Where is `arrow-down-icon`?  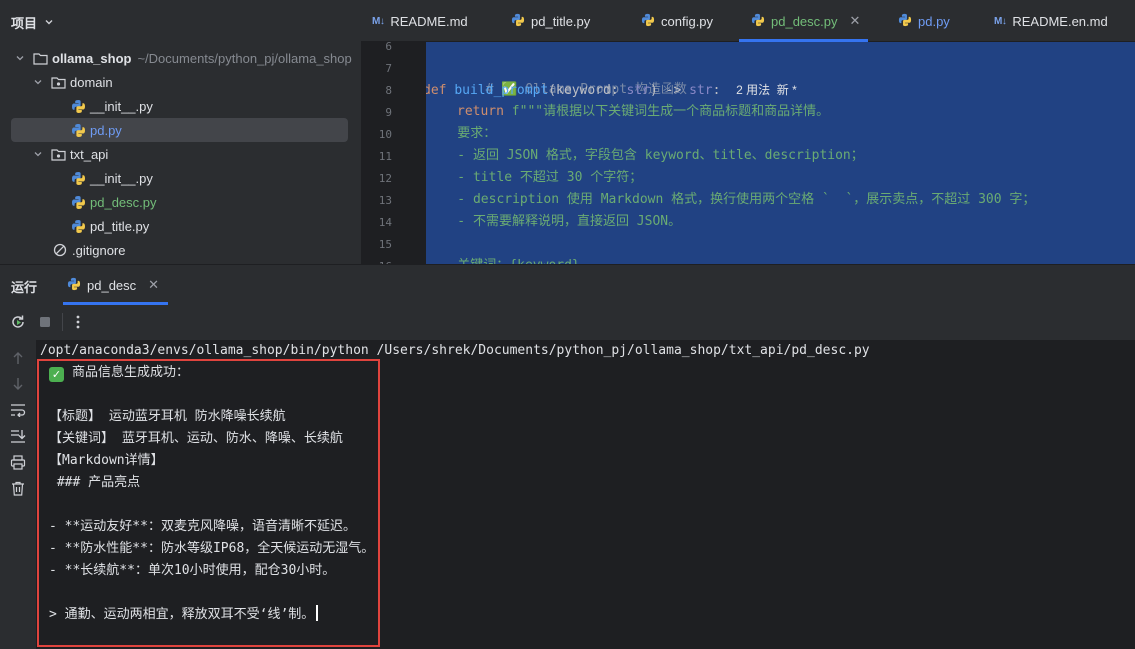 arrow-down-icon is located at coordinates (18, 384).